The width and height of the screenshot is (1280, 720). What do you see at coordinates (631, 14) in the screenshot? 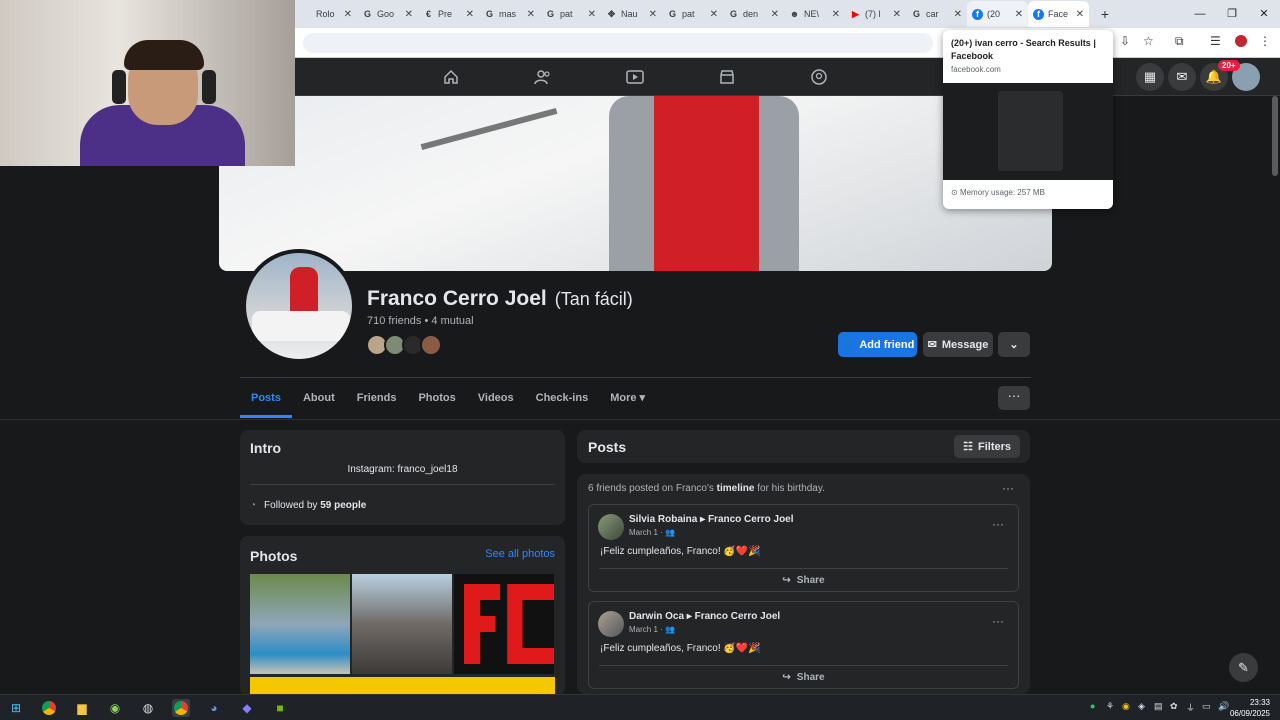
I see `browser-tab: ✥ Nau ✕` at bounding box center [631, 14].